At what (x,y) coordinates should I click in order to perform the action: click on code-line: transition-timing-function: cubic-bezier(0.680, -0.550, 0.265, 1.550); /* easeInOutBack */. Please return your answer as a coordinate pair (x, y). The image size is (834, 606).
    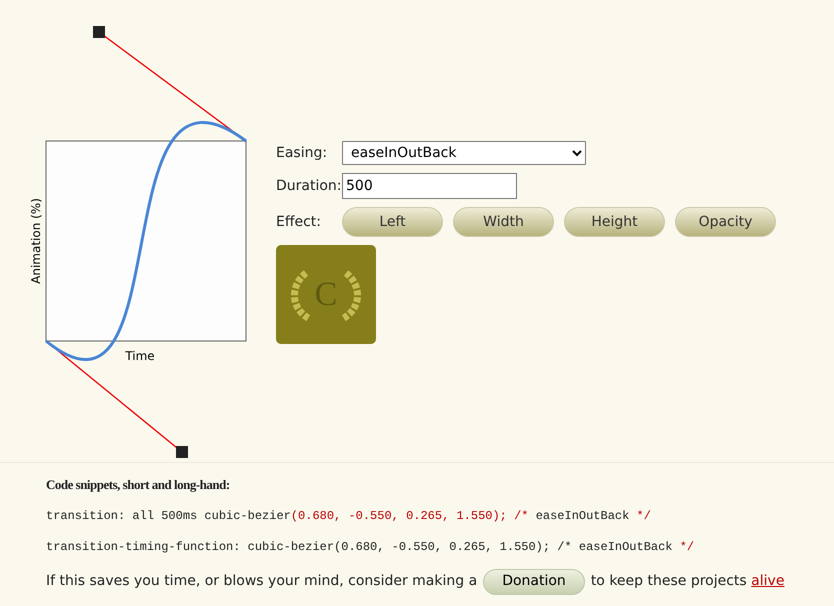
    Looking at the image, I should click on (371, 547).